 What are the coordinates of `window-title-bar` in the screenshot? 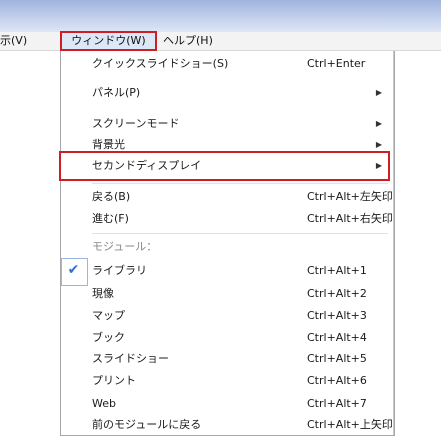 It's located at (220, 16).